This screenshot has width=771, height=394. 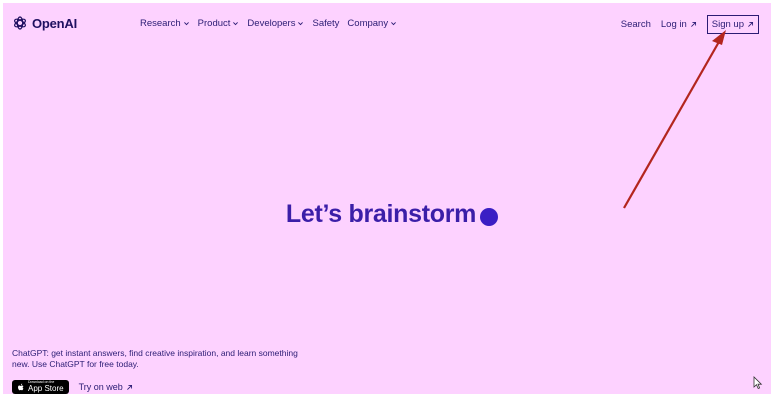 I want to click on app-store-badge: Download on the App Store, so click(x=40, y=387).